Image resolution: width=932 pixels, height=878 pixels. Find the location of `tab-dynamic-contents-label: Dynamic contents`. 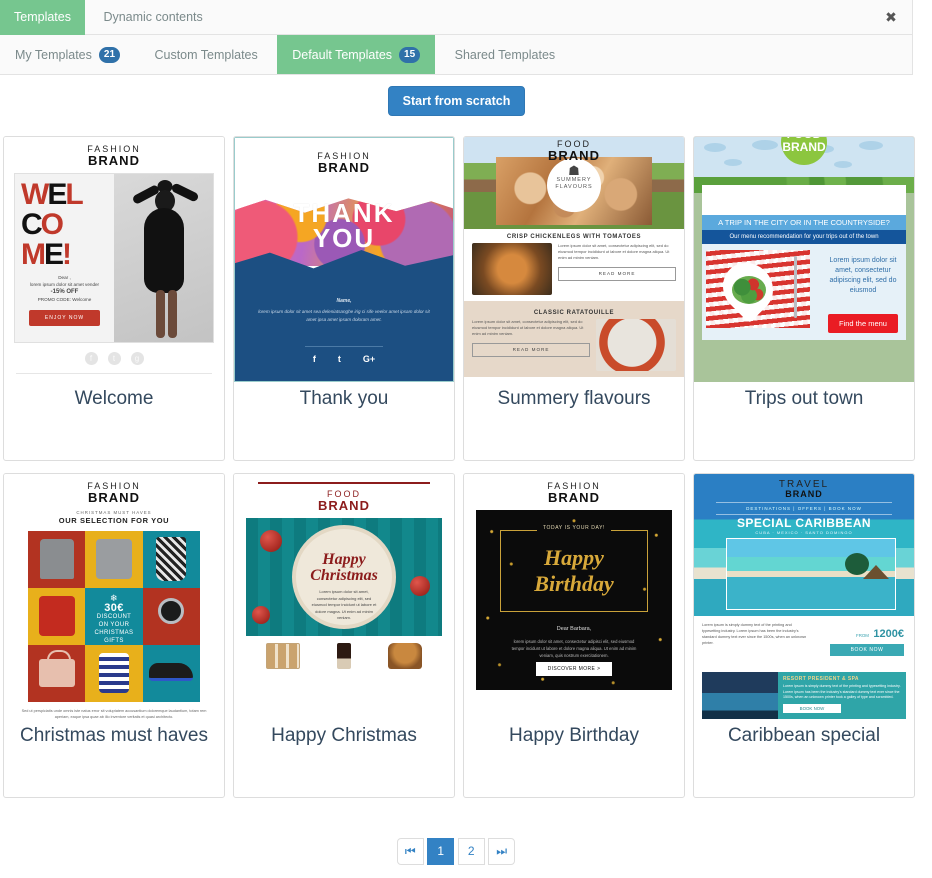

tab-dynamic-contents-label: Dynamic contents is located at coordinates (153, 17).